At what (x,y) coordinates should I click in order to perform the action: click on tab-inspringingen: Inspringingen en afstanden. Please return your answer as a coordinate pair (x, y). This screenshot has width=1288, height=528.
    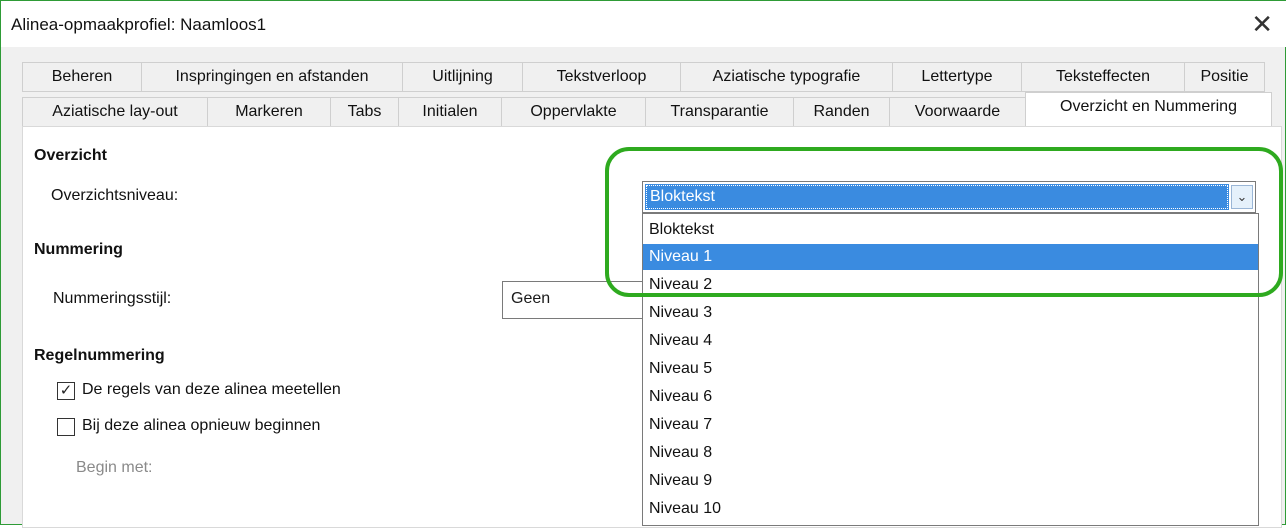
    Looking at the image, I should click on (272, 77).